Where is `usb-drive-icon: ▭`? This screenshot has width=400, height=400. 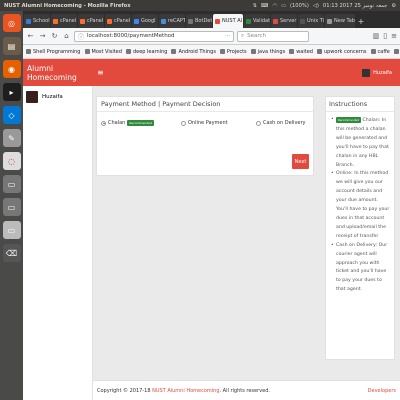
usb-drive-icon: ▭ is located at coordinates (11, 230).